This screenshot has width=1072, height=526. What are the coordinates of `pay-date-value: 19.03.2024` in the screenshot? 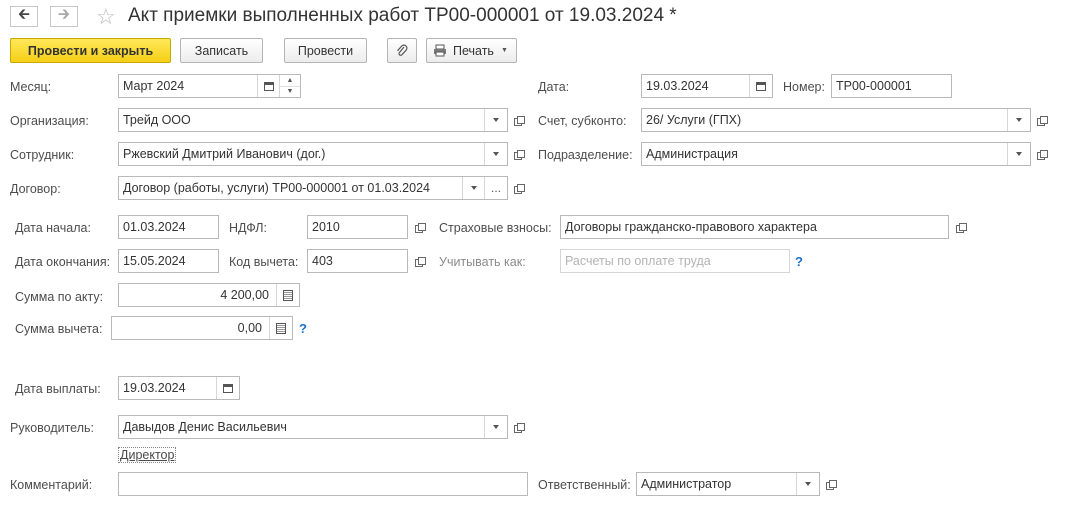 It's located at (154, 388).